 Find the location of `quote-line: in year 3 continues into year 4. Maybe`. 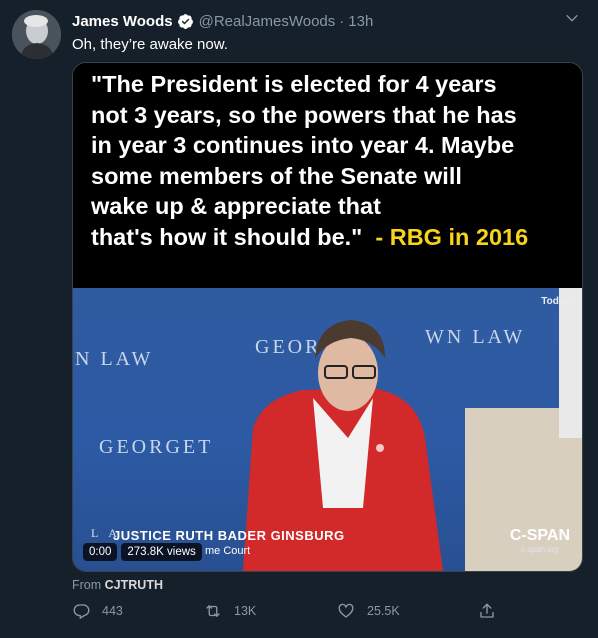

quote-line: in year 3 continues into year 4. Maybe is located at coordinates (303, 145).